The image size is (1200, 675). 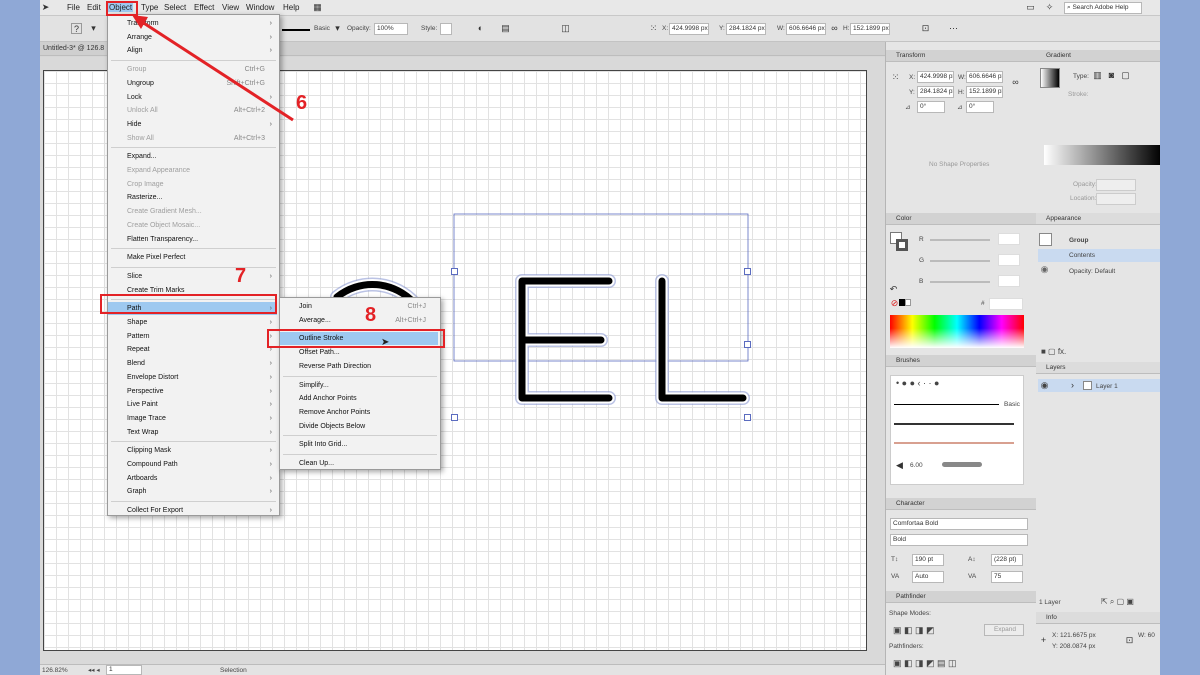 I want to click on color-b-field, so click(x=1009, y=281).